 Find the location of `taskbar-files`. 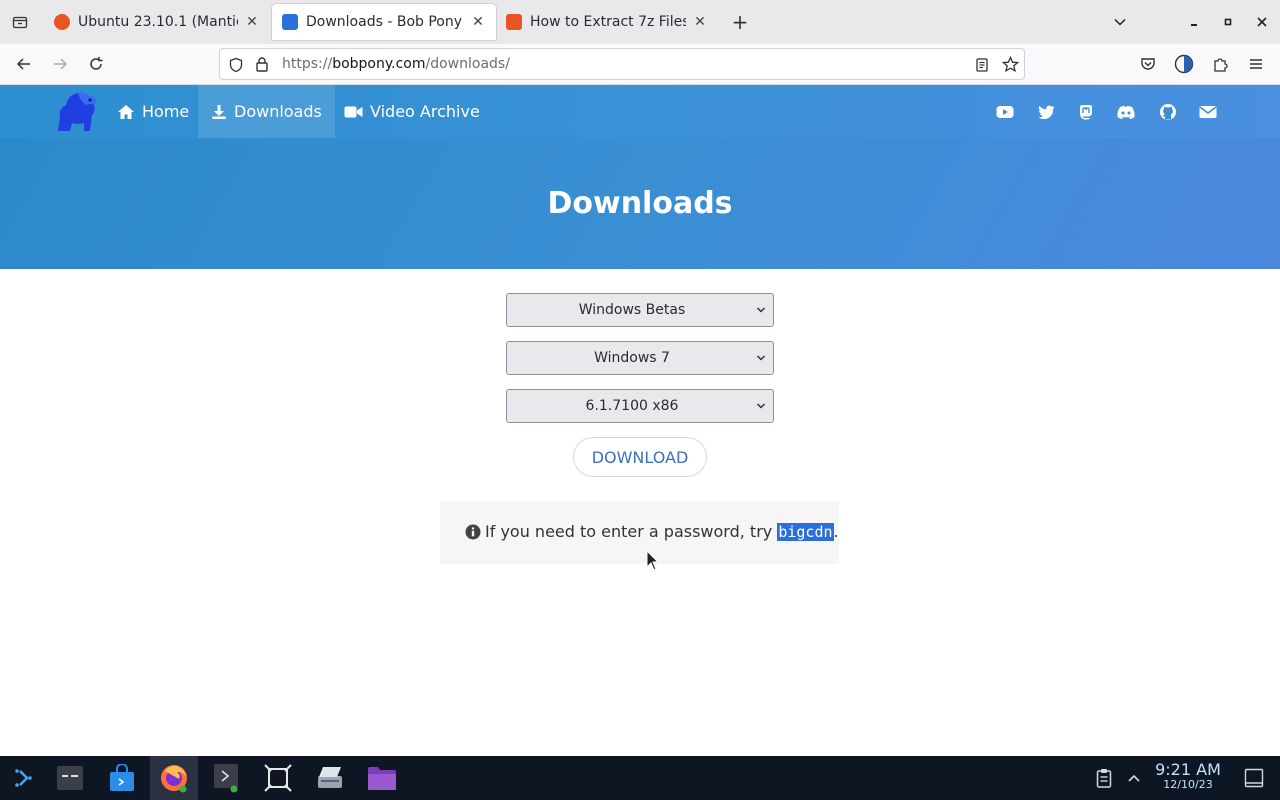

taskbar-files is located at coordinates (382, 778).